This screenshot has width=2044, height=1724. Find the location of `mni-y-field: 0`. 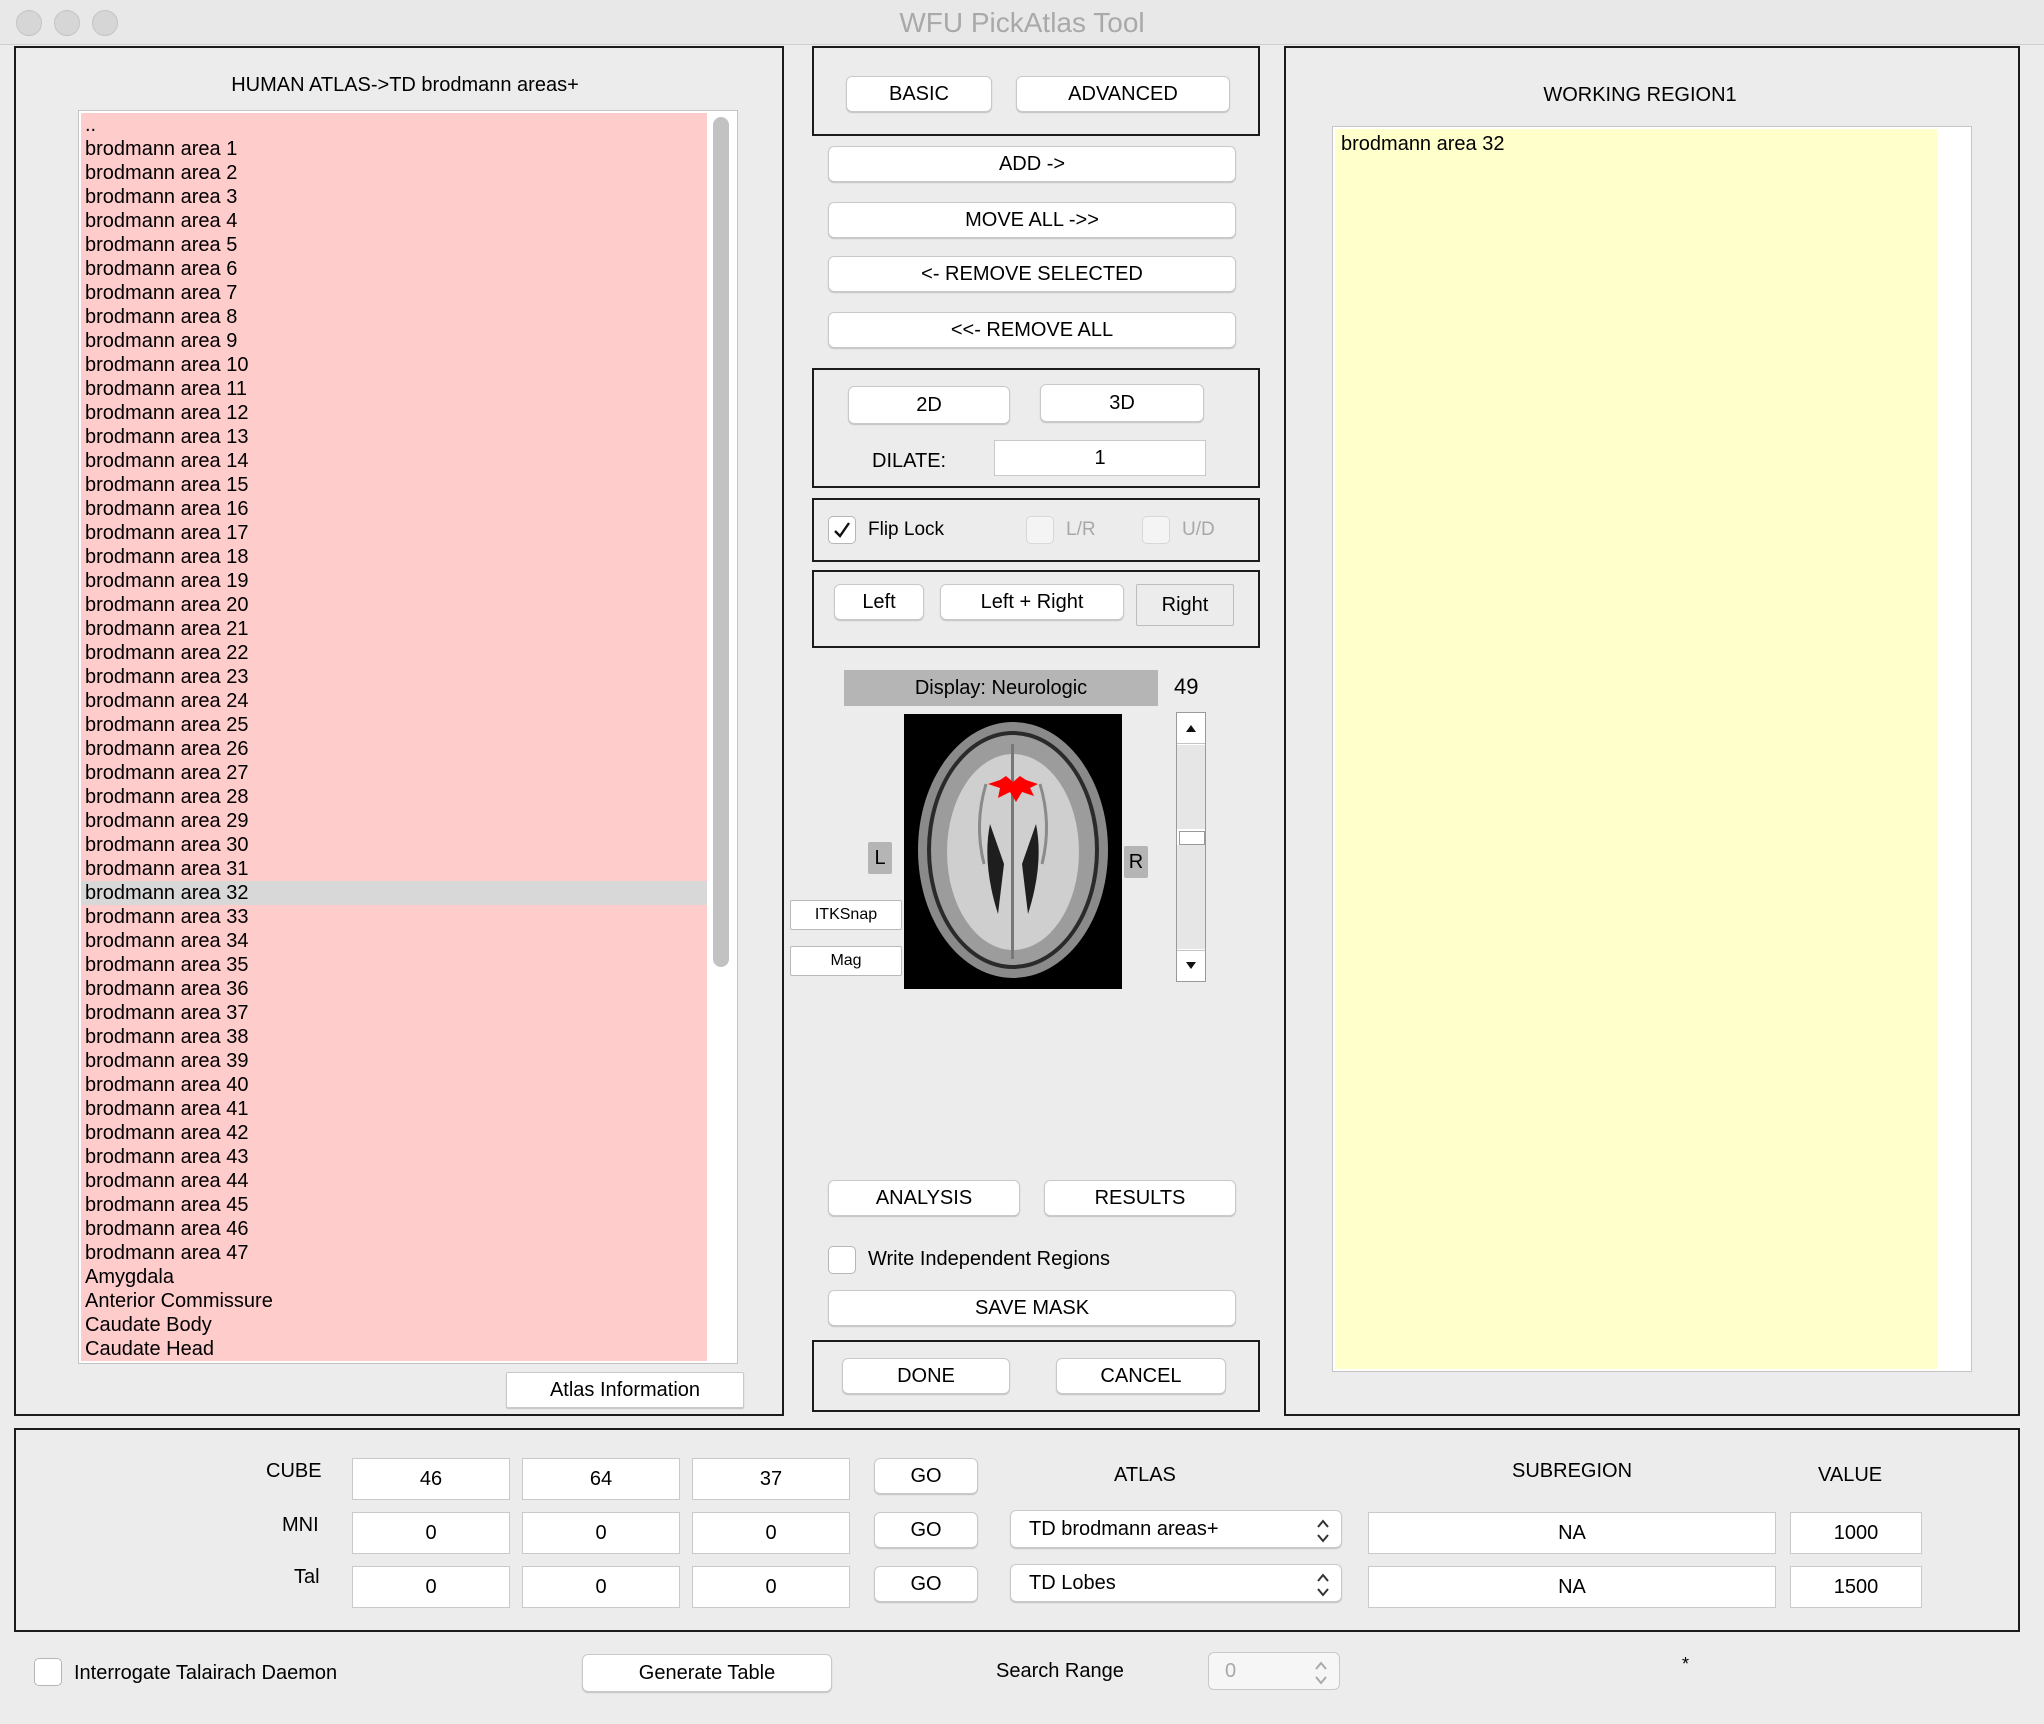

mni-y-field: 0 is located at coordinates (601, 1533).